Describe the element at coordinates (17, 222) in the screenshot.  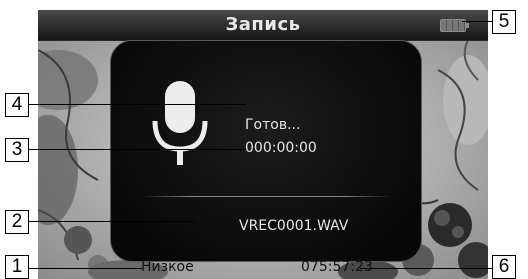
I see `callout-2: 2` at that location.